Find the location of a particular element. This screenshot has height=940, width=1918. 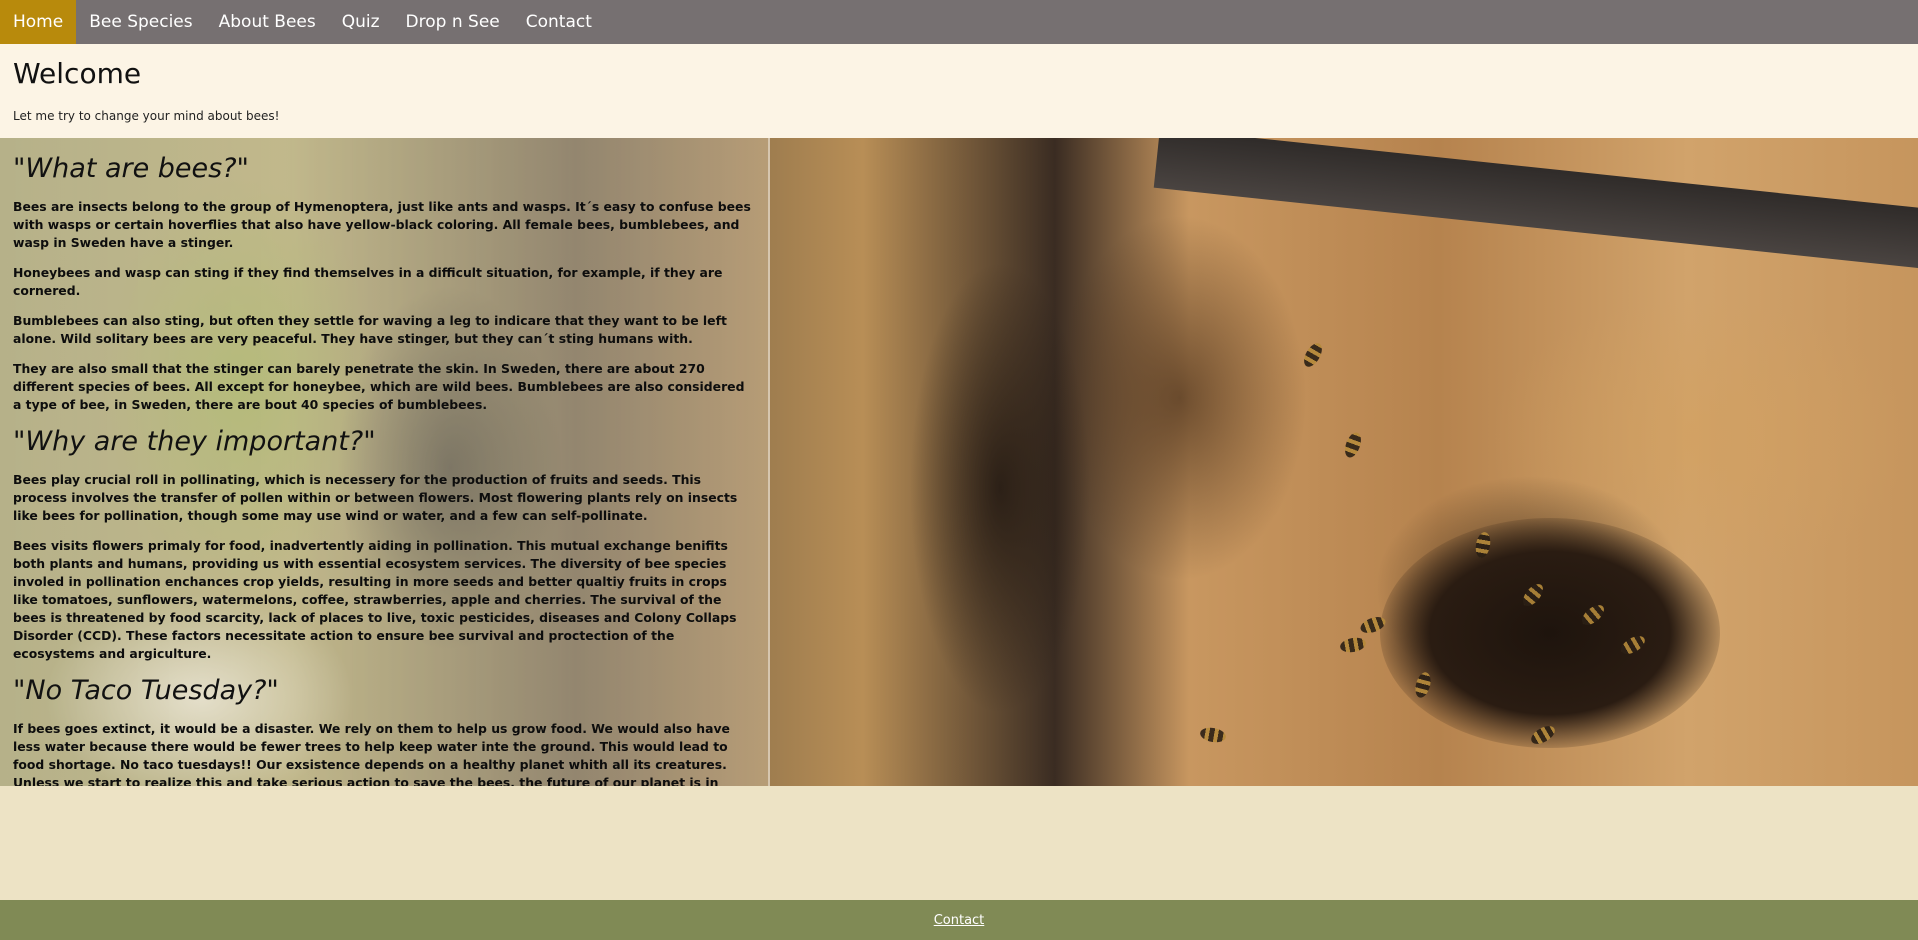

section-heading-why-important: "Why are they important?" is located at coordinates (194, 441).